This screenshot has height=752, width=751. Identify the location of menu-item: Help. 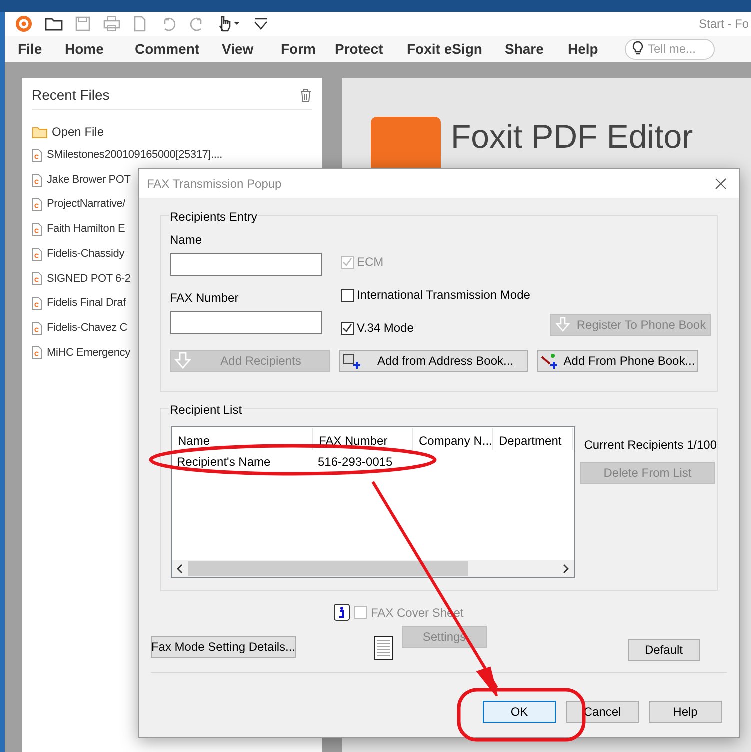
(596, 49).